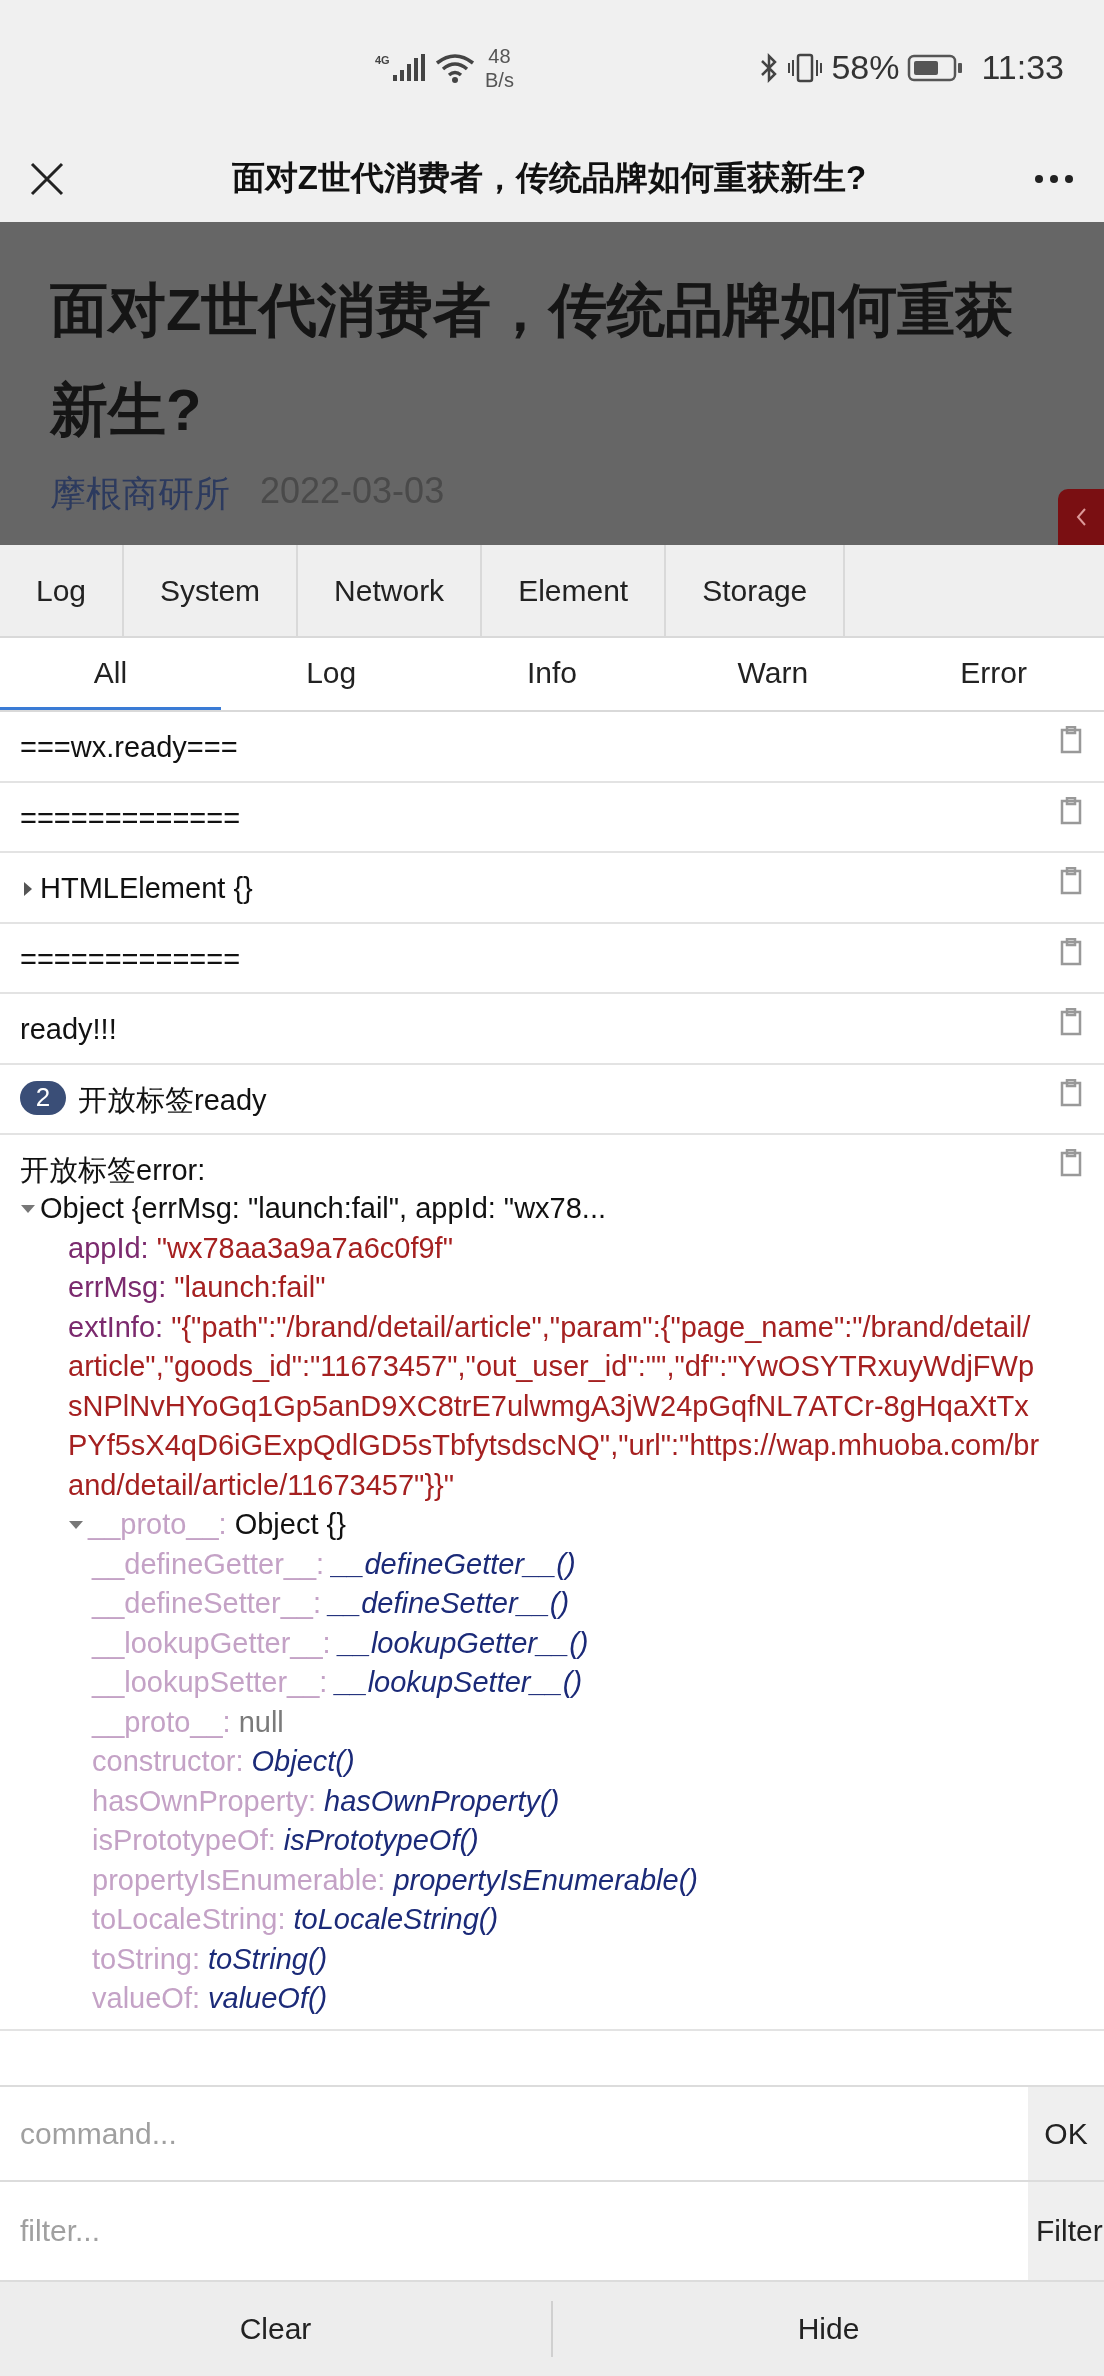 The image size is (1104, 2376). I want to click on log-message: 开放标签error:, so click(113, 1170).